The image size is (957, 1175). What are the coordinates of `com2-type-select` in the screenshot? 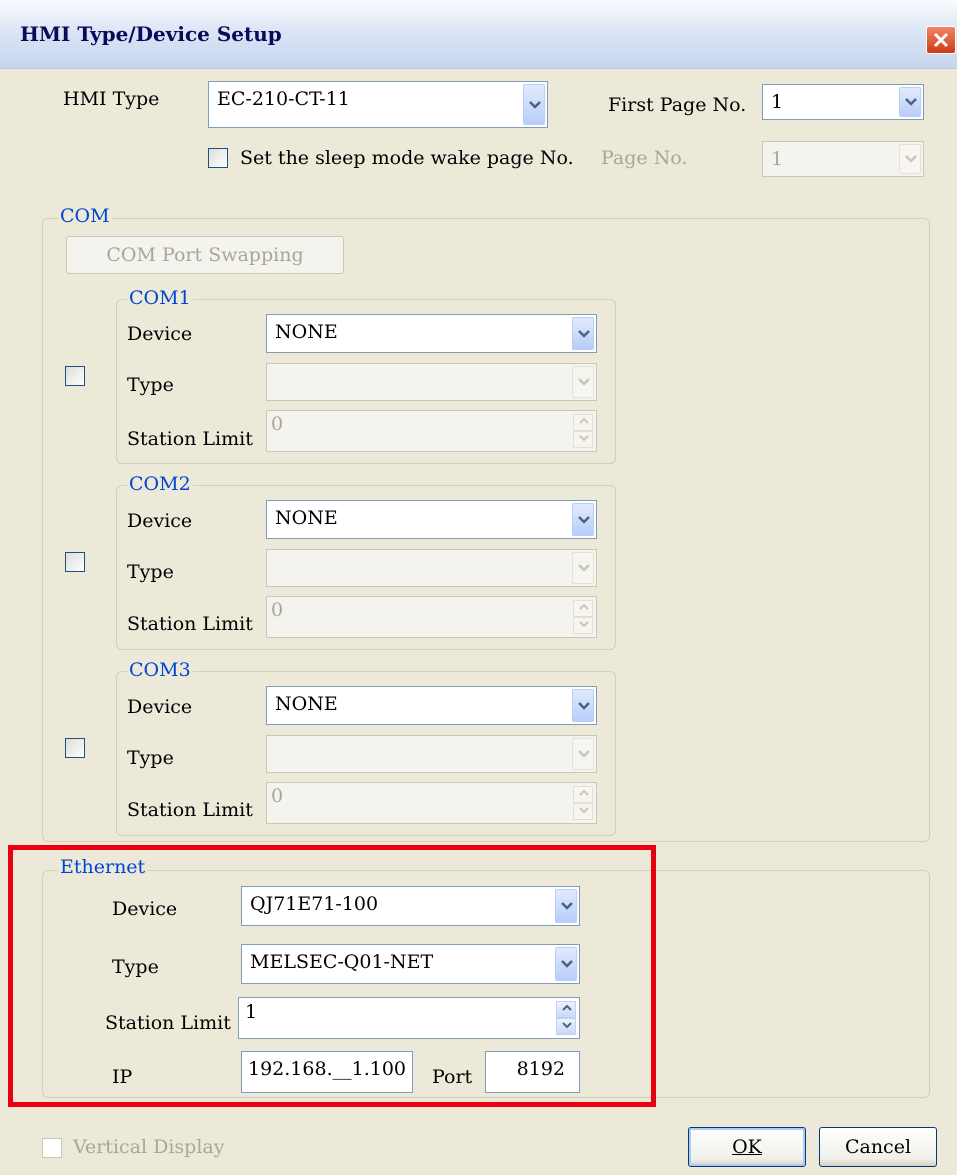 It's located at (431, 568).